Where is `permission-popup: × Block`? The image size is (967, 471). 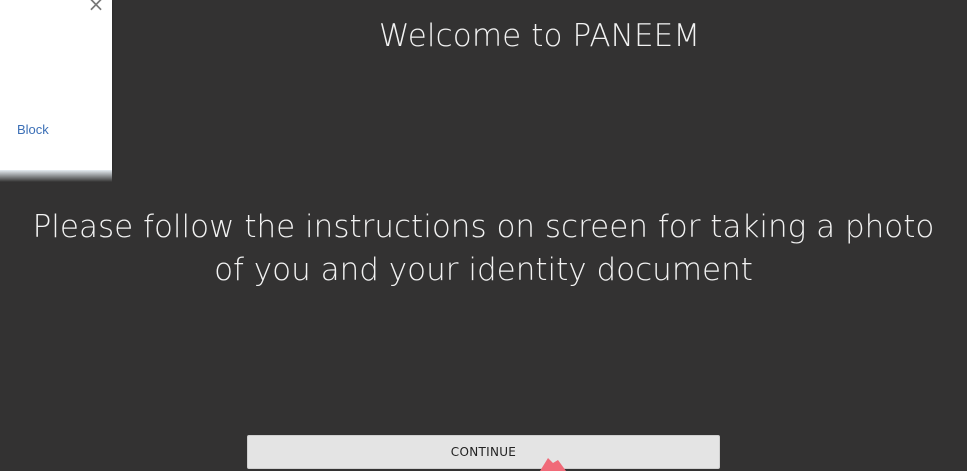 permission-popup: × Block is located at coordinates (56, 85).